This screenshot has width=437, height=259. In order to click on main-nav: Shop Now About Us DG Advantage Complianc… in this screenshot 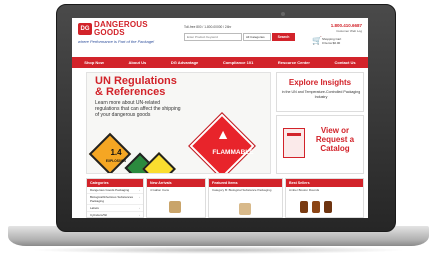, I will do `click(220, 62)`.